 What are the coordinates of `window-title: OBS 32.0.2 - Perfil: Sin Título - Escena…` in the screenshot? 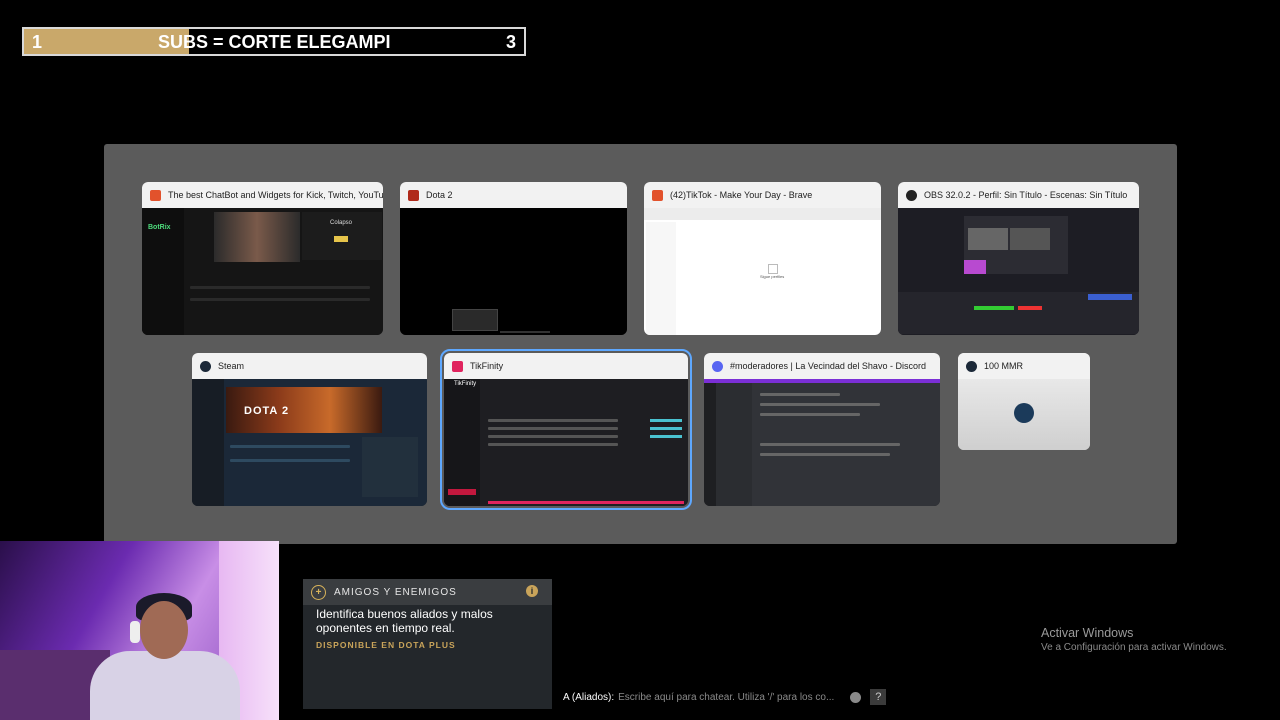 It's located at (1026, 195).